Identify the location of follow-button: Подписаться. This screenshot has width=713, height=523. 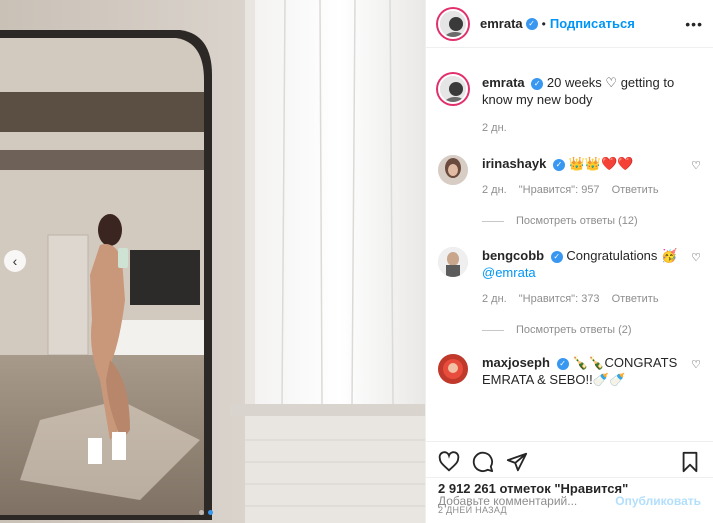
(592, 23).